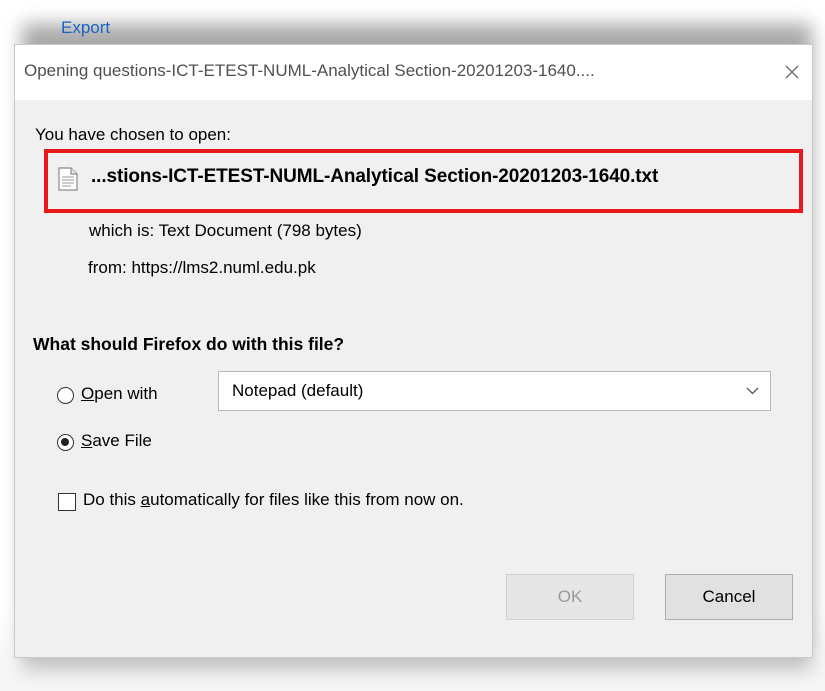  What do you see at coordinates (494, 391) in the screenshot?
I see `open-with-application-select: Notepad (default)` at bounding box center [494, 391].